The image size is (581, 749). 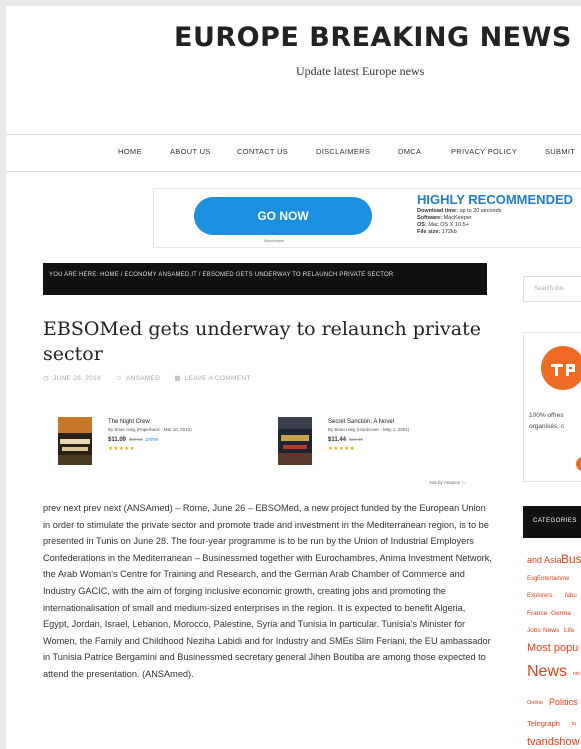 What do you see at coordinates (444, 482) in the screenshot?
I see `ads-by-label: Ads by Amazon` at bounding box center [444, 482].